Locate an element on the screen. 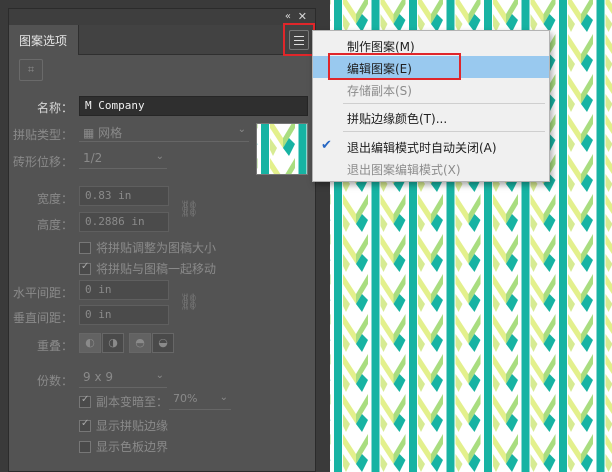 Image resolution: width=612 pixels, height=472 pixels. show-swatch-bounds-checkbox: 显示色板边界 is located at coordinates (123, 446).